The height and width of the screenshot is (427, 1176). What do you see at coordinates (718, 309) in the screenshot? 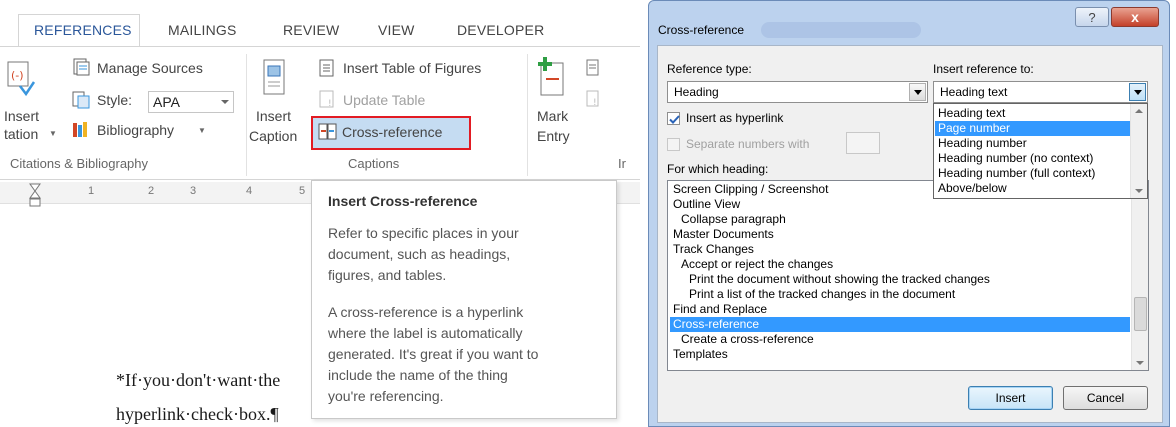
I see `list-item: Find and Replace` at bounding box center [718, 309].